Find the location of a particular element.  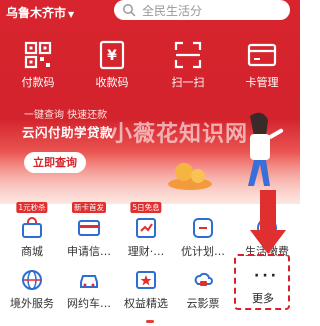

page-indicator is located at coordinates (150, 321).